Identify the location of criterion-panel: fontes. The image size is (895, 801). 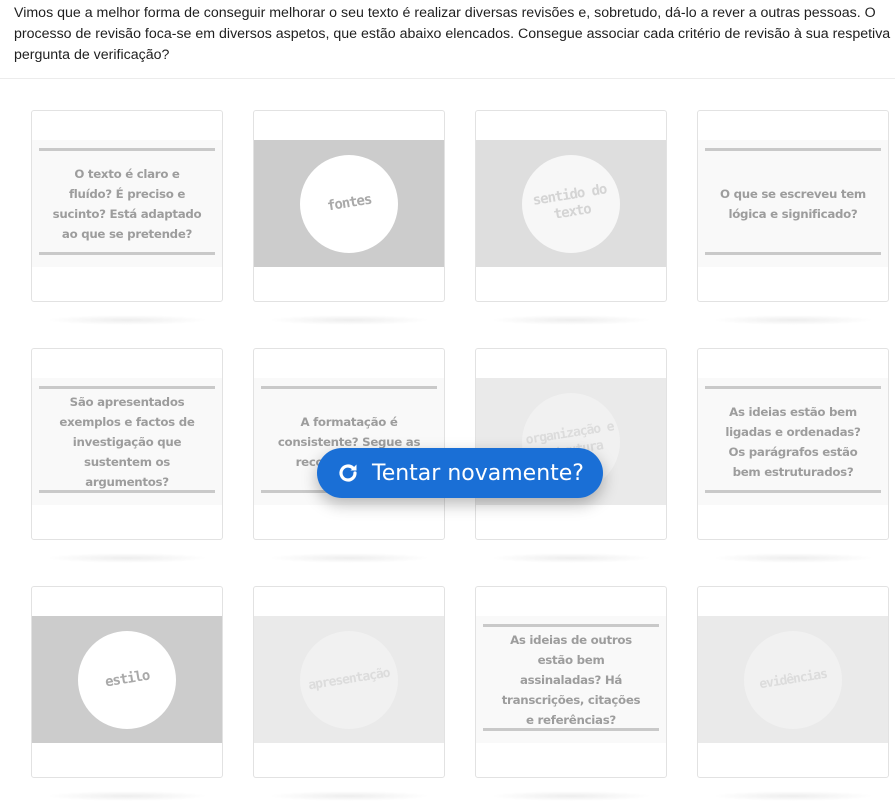
(349, 203).